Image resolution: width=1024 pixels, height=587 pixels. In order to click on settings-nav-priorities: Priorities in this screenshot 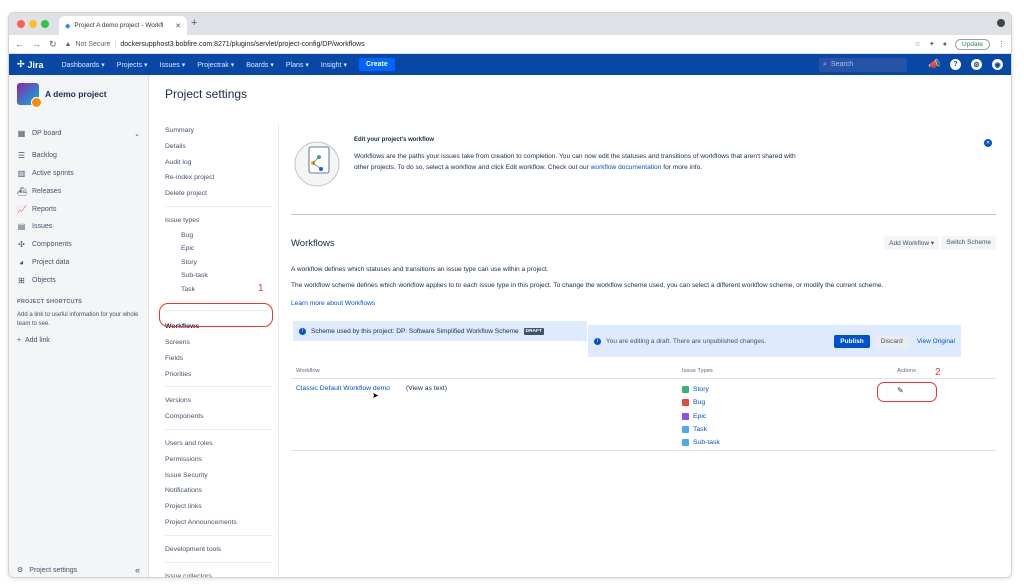, I will do `click(221, 375)`.